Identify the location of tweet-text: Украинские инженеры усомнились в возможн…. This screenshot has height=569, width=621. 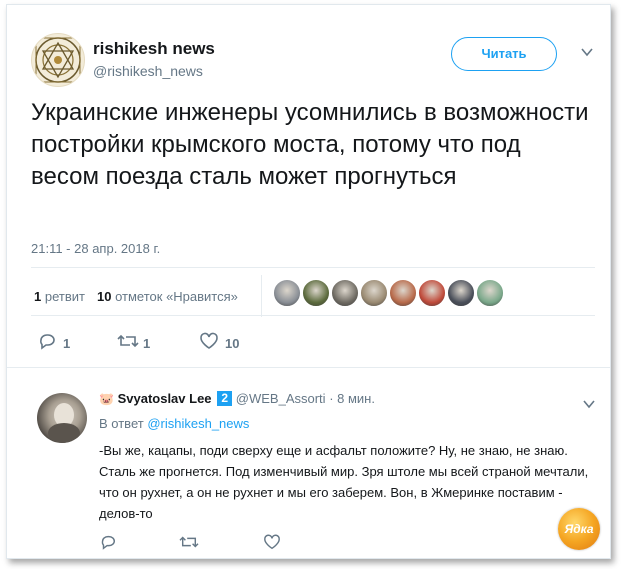
(310, 144).